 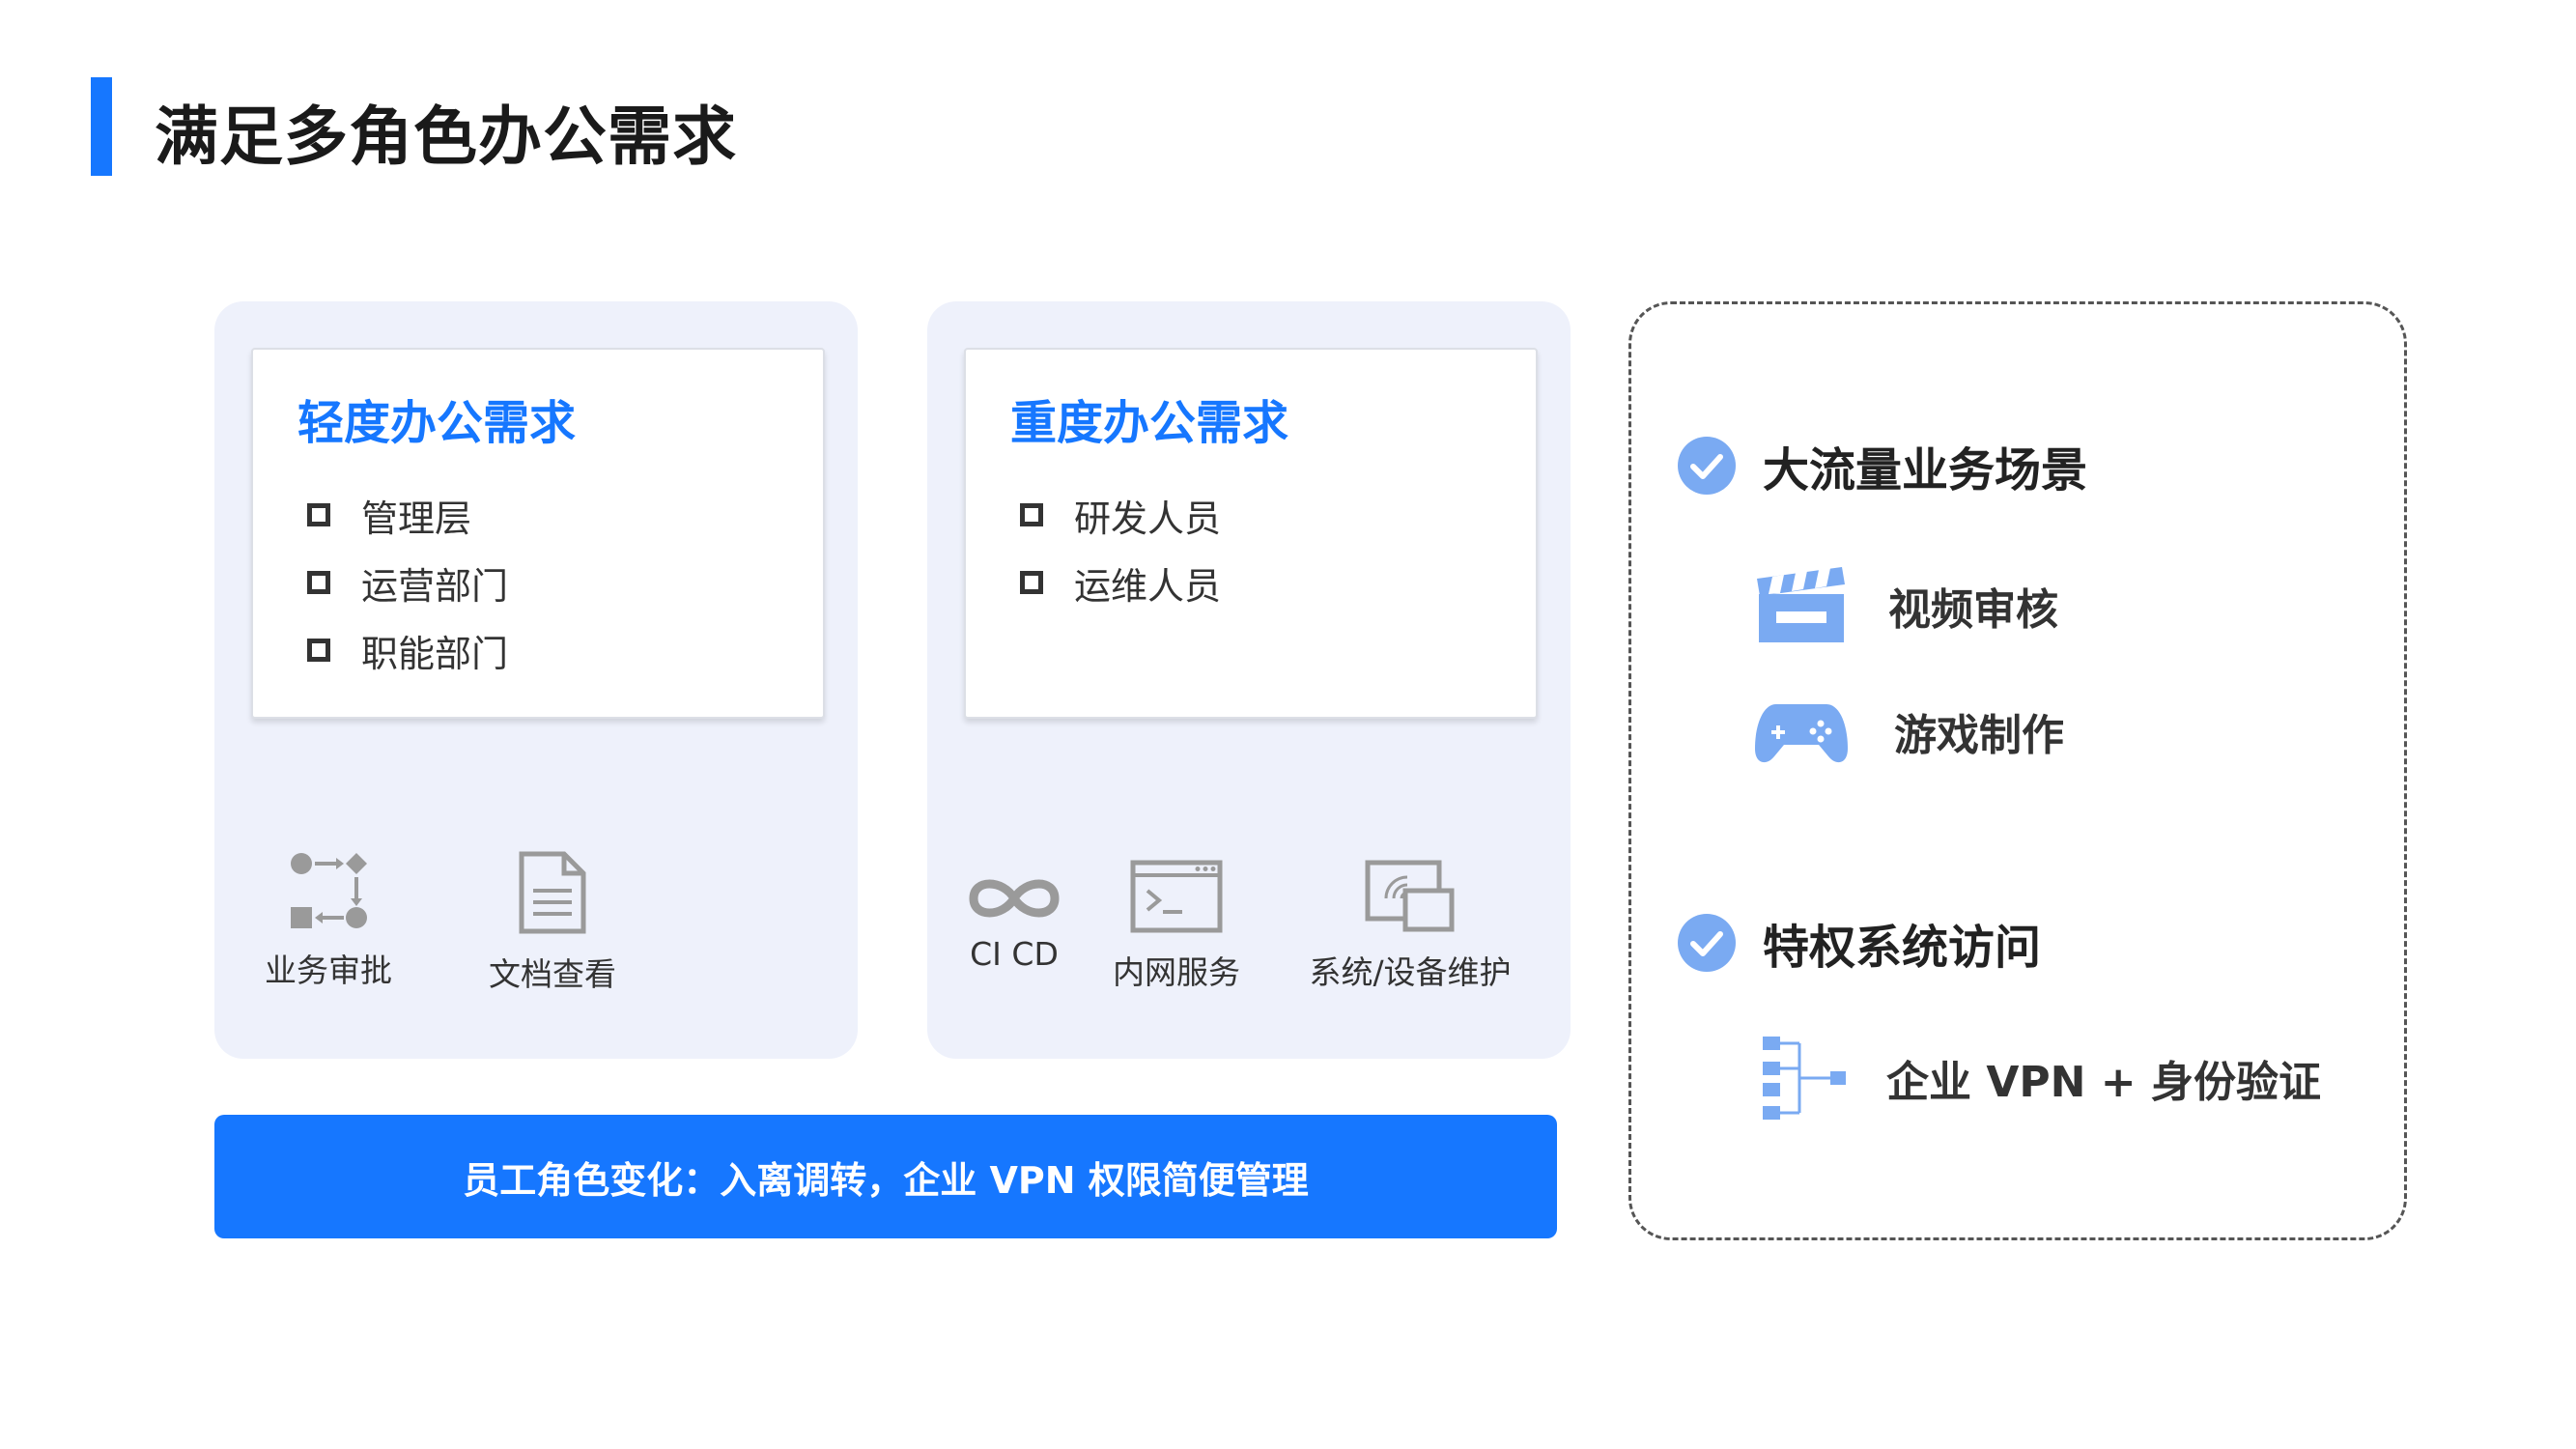 I want to click on feature-intranet-service: 内网服务, so click(x=1176, y=926).